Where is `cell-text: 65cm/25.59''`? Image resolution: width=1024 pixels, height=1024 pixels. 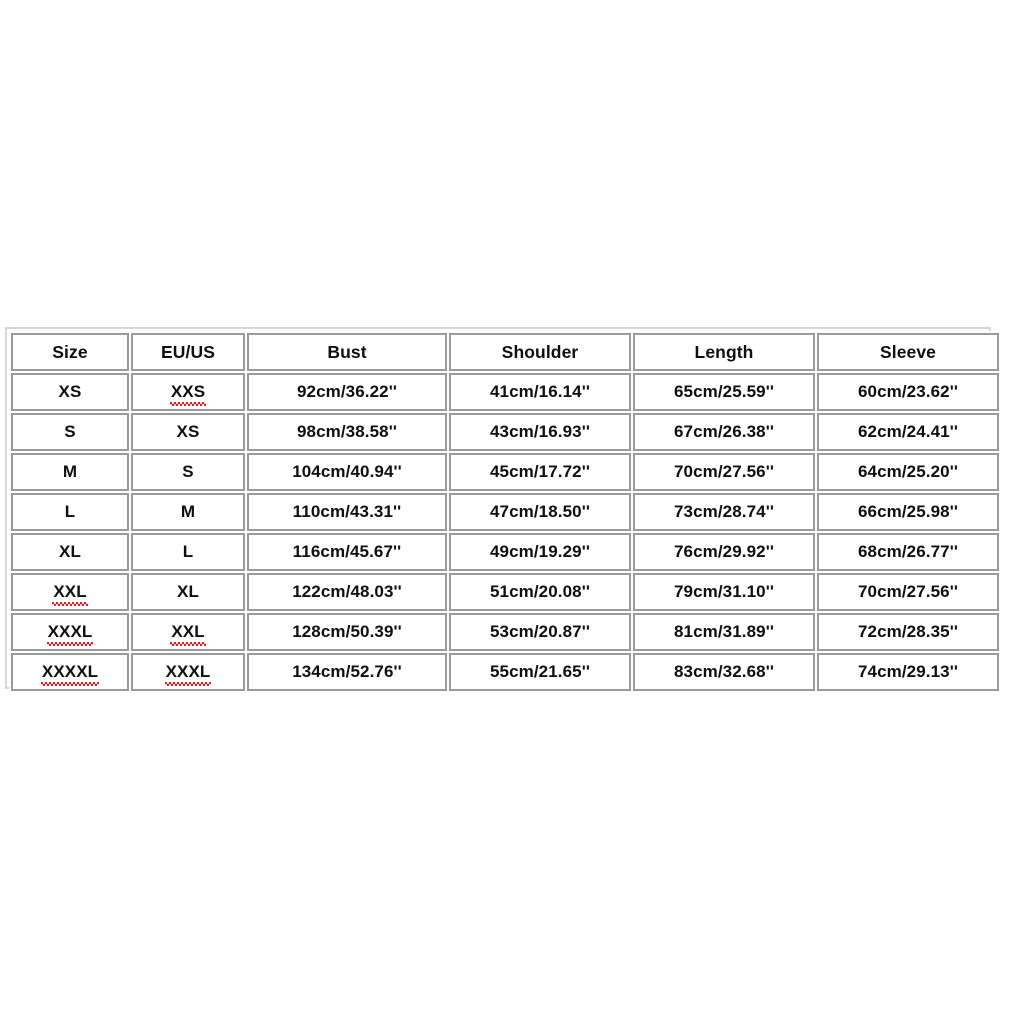 cell-text: 65cm/25.59'' is located at coordinates (724, 391).